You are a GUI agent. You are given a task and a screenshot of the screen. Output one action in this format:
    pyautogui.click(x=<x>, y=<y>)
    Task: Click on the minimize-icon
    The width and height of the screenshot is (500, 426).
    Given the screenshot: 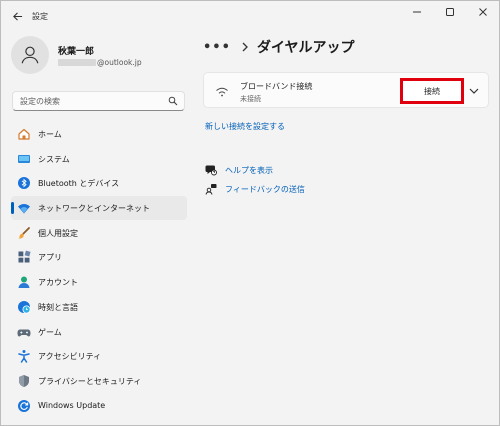 What is the action you would take?
    pyautogui.click(x=416, y=12)
    